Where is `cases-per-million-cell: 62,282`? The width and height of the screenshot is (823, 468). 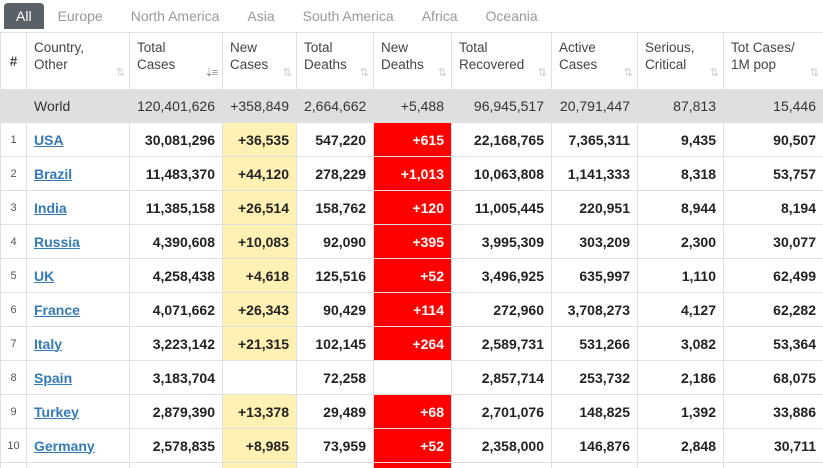 cases-per-million-cell: 62,282 is located at coordinates (773, 310).